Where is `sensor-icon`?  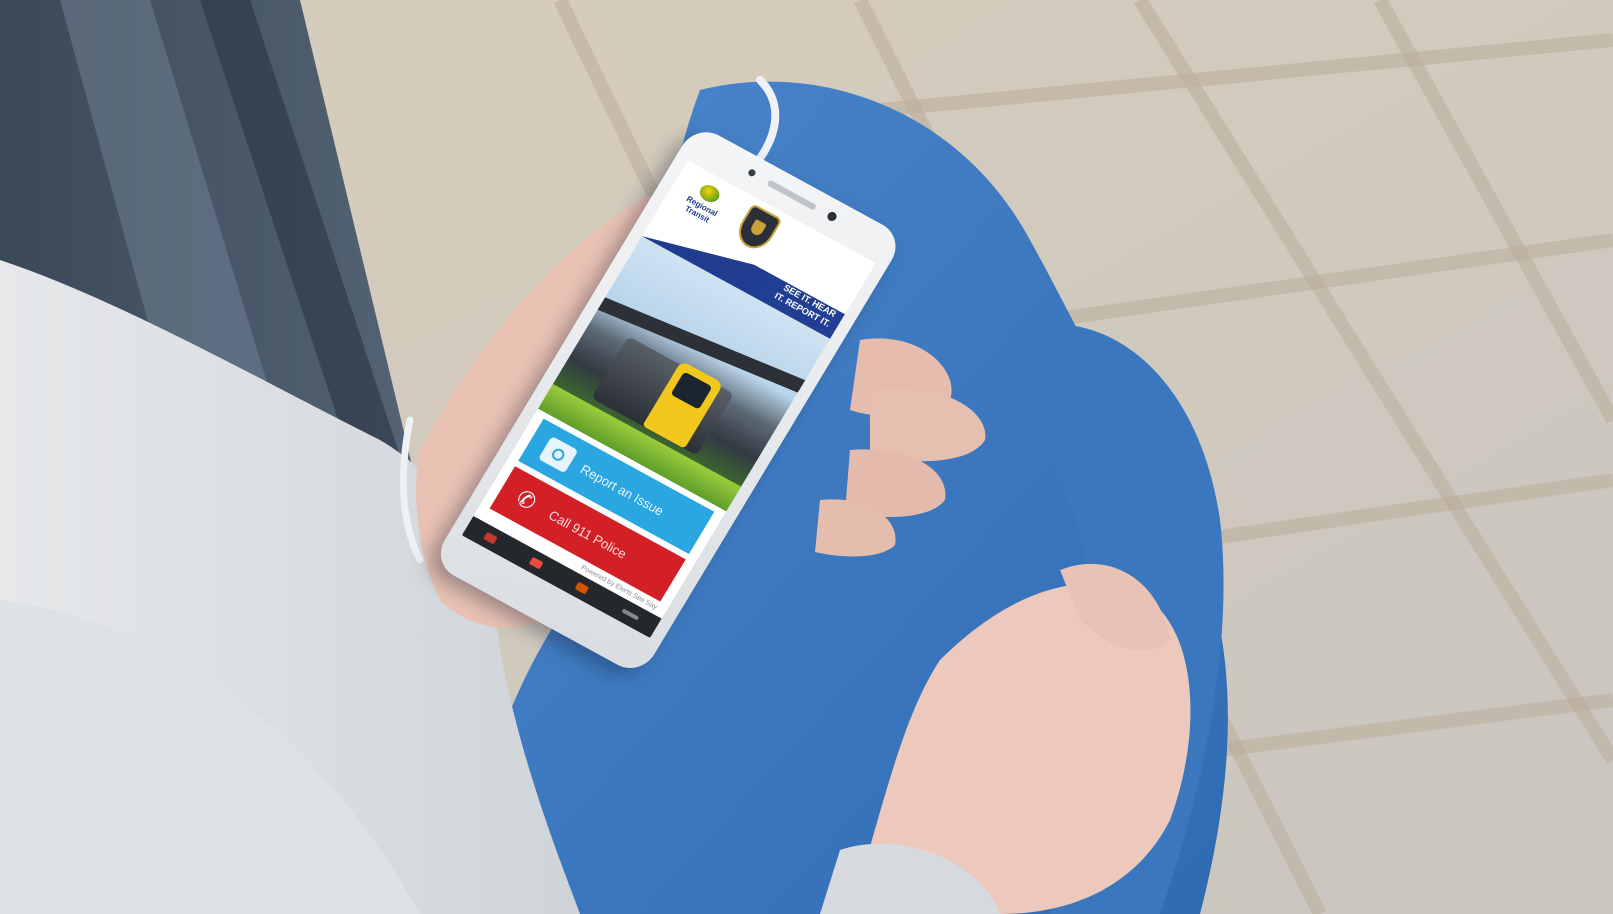 sensor-icon is located at coordinates (832, 216).